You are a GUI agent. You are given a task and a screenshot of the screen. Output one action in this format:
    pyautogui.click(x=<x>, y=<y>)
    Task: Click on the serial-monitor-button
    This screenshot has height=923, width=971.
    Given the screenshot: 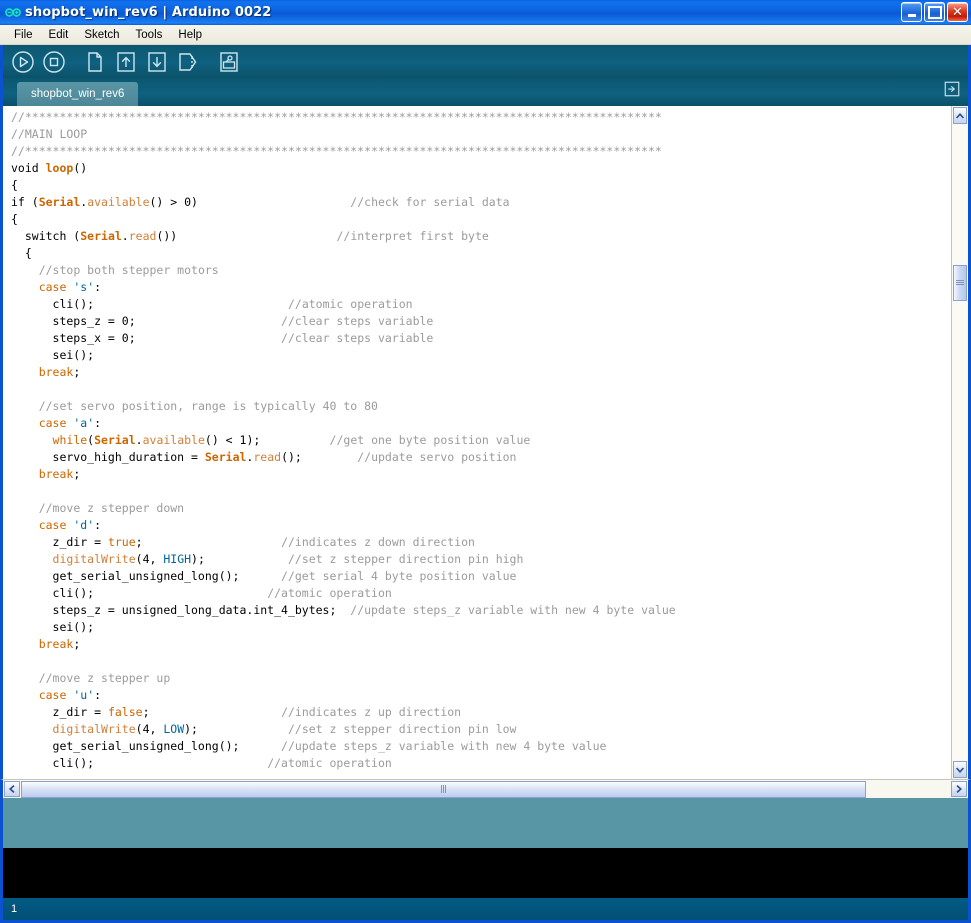 What is the action you would take?
    pyautogui.click(x=229, y=62)
    